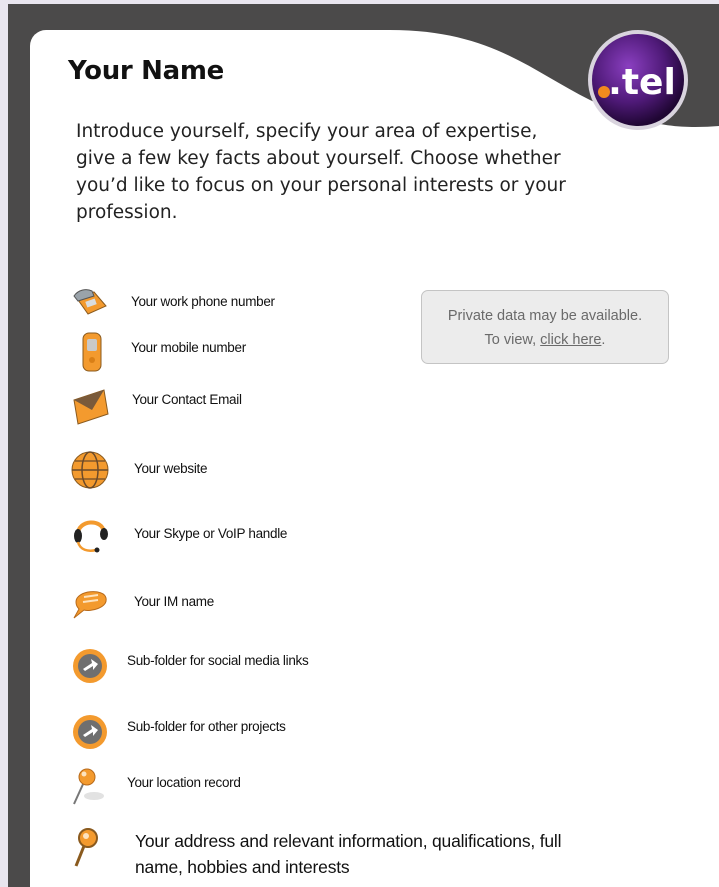 The width and height of the screenshot is (719, 887). I want to click on private-notice-line2: To view, click here., so click(545, 340).